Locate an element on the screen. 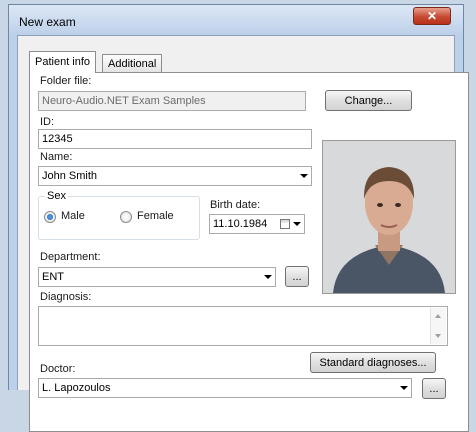 The height and width of the screenshot is (432, 476). diagnosis-label: Diagnosis: is located at coordinates (66, 297).